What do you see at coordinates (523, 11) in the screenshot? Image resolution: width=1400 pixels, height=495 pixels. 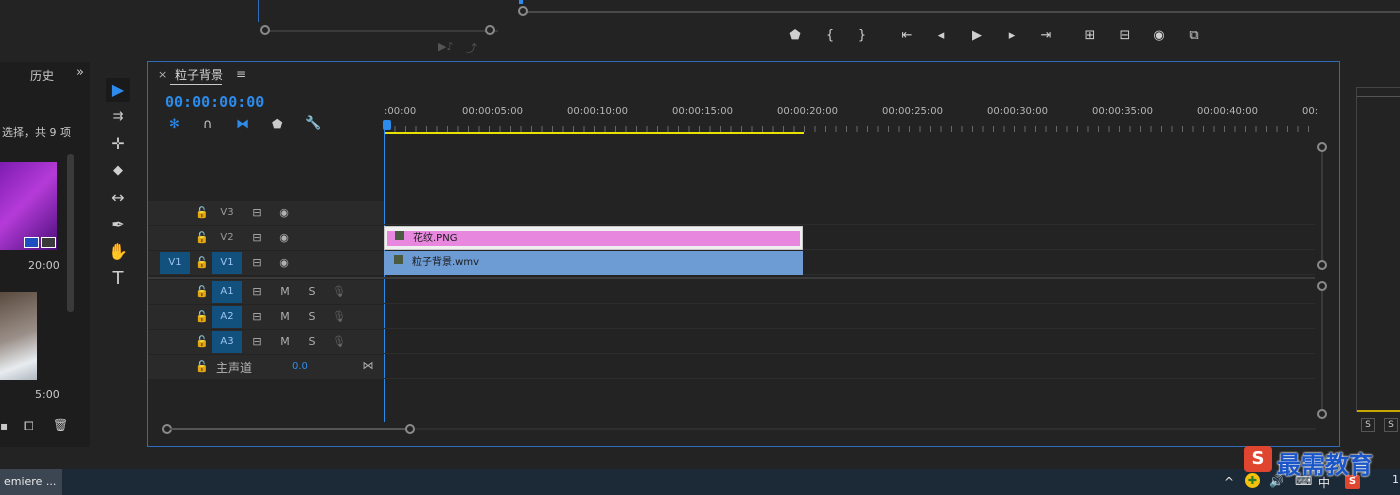 I see `program-time-knob` at bounding box center [523, 11].